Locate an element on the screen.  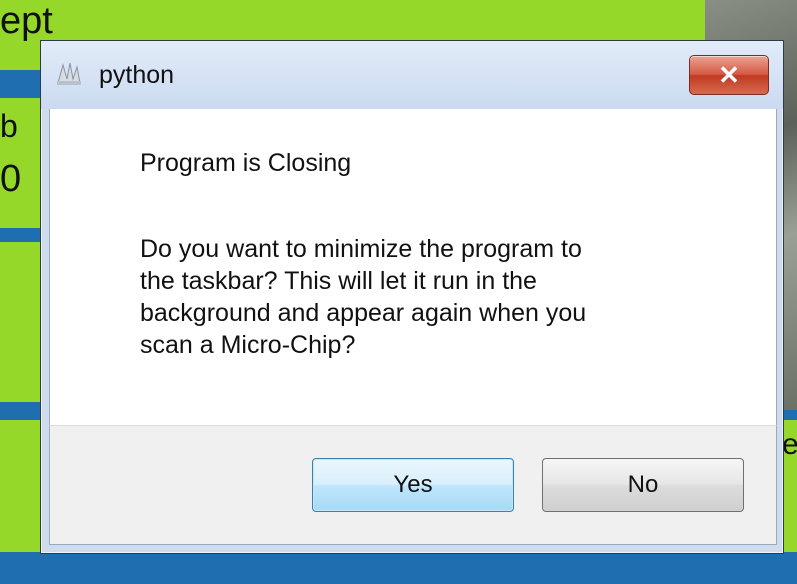
bg-partial-text: ept is located at coordinates (26, 21).